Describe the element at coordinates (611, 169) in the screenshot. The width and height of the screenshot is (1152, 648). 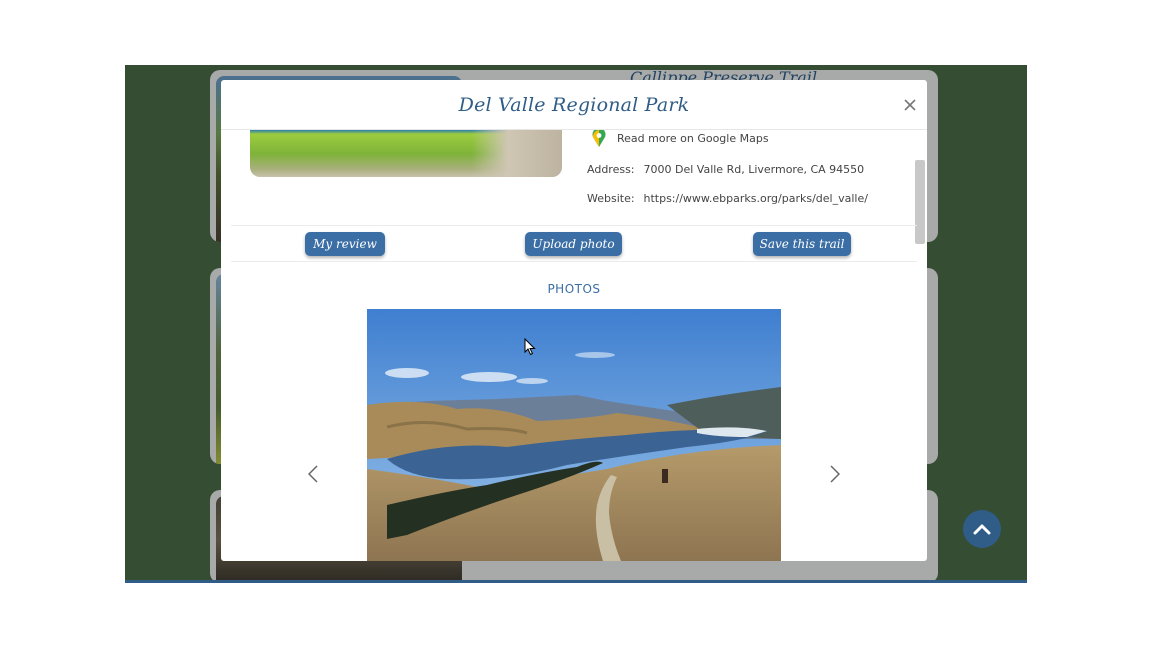
I see `address-label: Address:` at that location.